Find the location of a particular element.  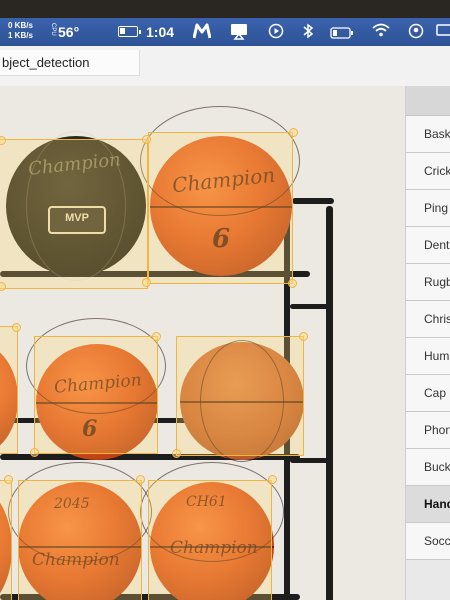

clock: 1:04 is located at coordinates (160, 32).